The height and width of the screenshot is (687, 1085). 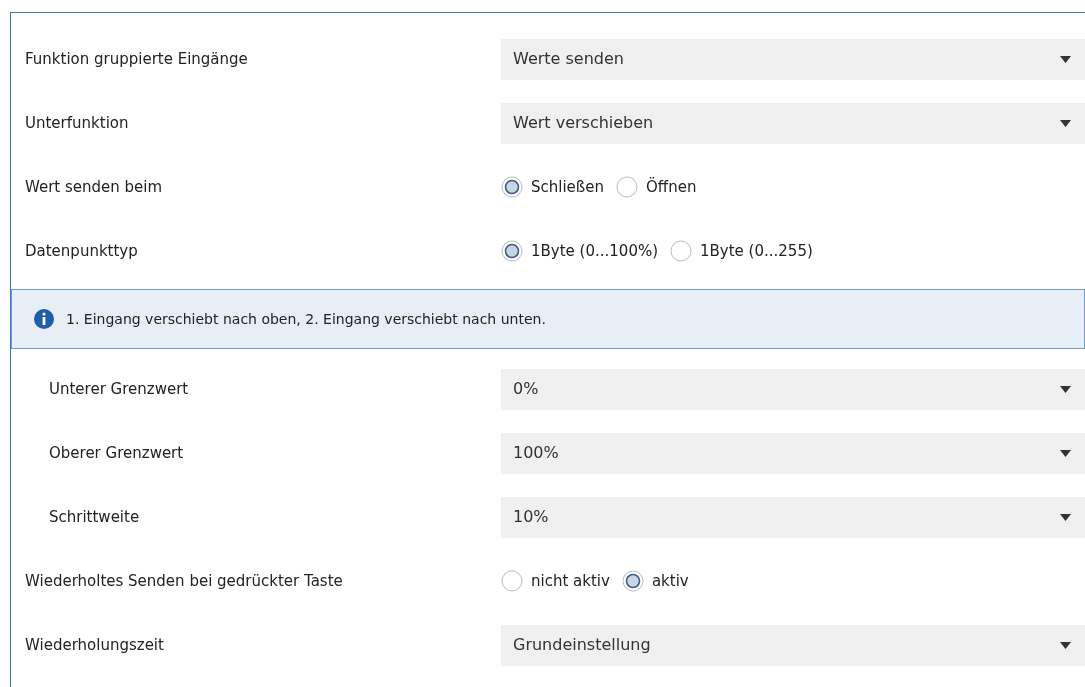 I want to click on dropdown-value: Werte senden, so click(x=568, y=59).